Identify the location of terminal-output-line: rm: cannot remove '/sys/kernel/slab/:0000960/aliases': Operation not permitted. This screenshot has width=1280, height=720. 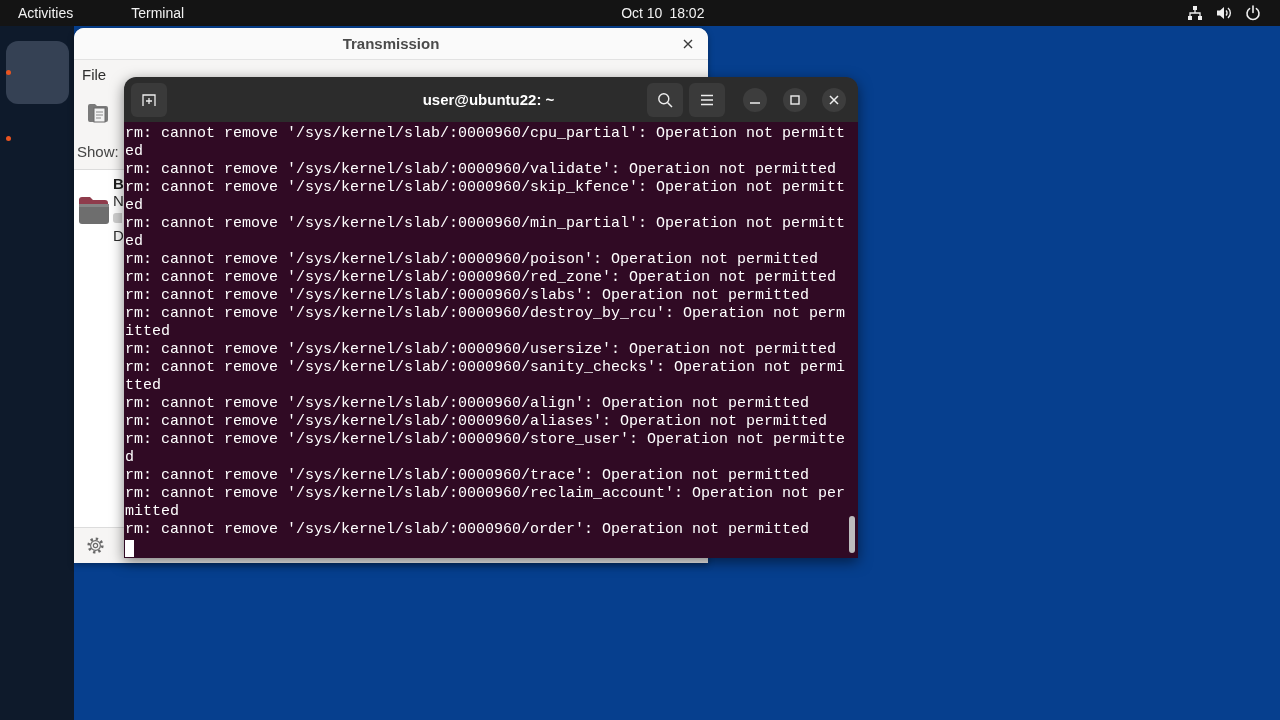
(477, 422).